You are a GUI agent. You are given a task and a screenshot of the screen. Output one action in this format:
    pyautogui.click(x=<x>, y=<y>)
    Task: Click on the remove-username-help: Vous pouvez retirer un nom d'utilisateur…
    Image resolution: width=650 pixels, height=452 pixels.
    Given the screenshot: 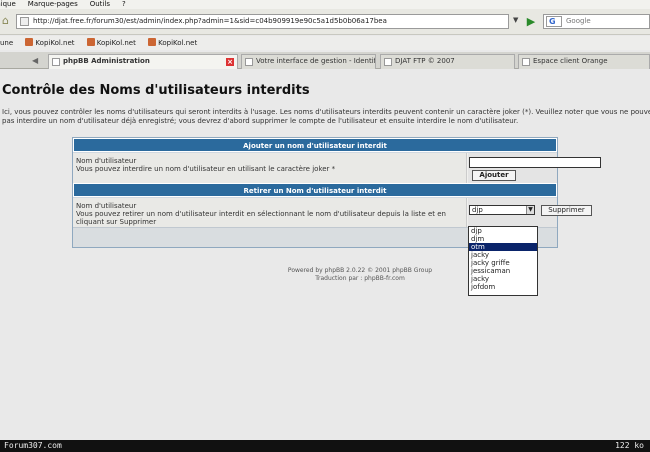 What is the action you would take?
    pyautogui.click(x=261, y=218)
    